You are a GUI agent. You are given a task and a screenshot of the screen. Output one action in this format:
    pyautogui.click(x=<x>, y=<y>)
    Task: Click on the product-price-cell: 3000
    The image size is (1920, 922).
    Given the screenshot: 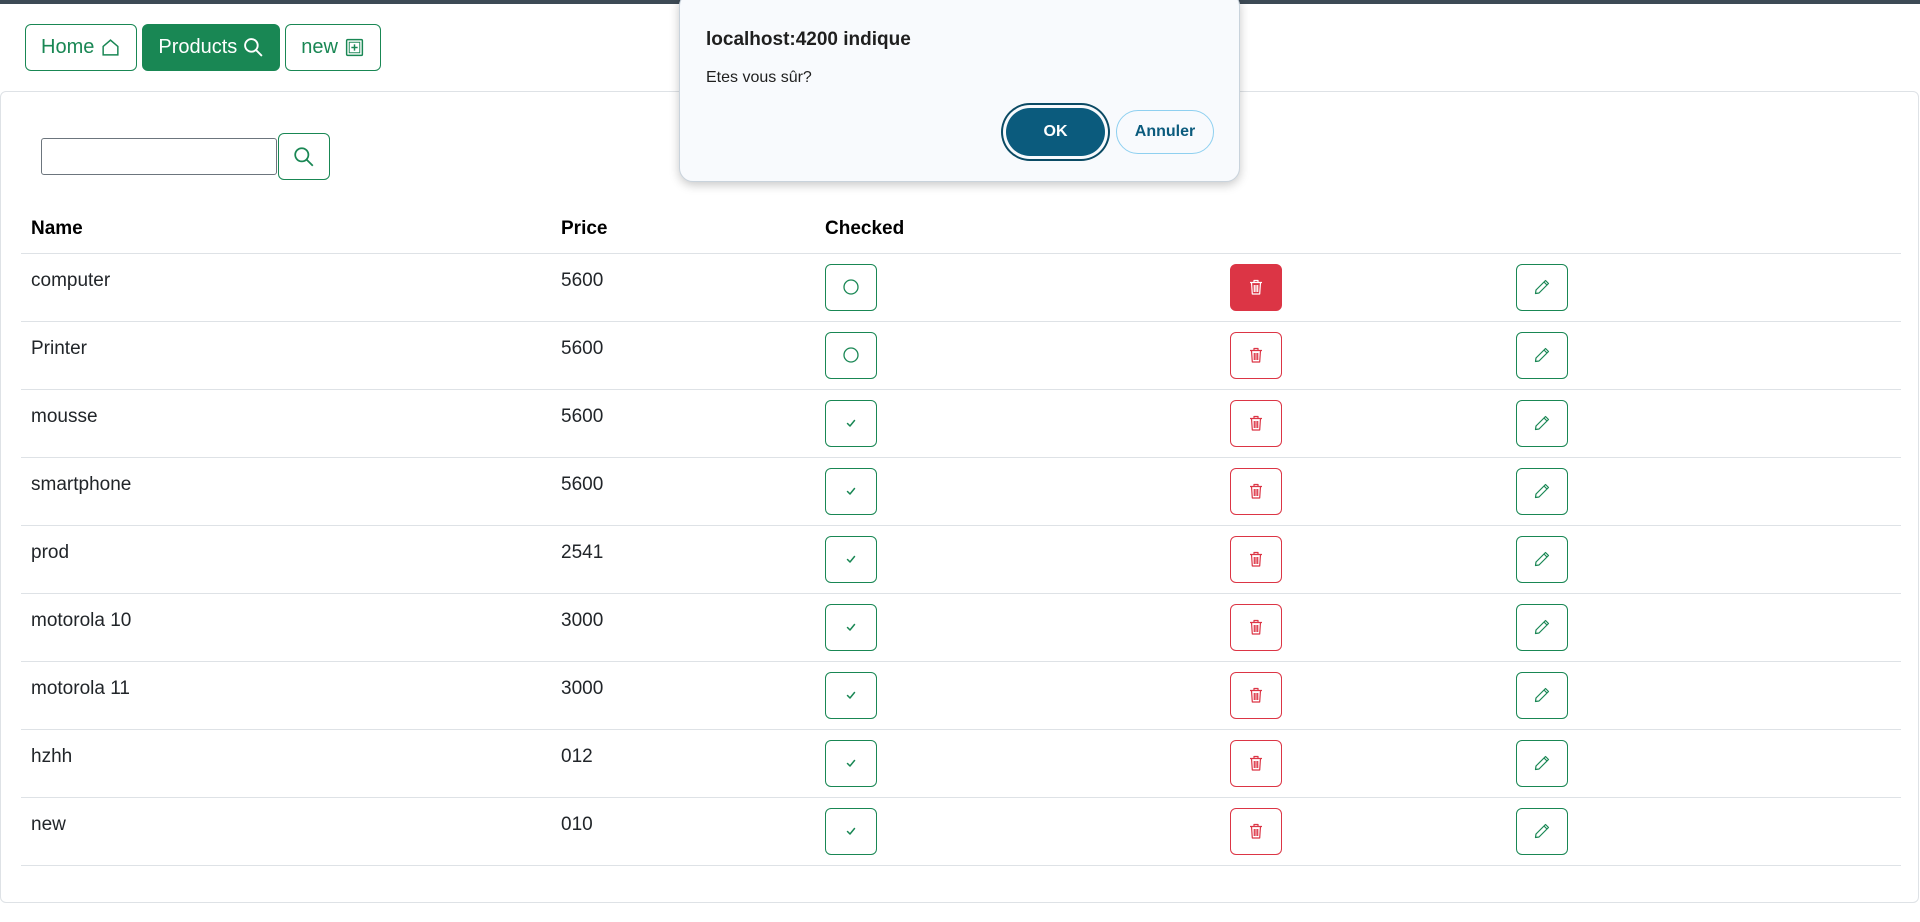 What is the action you would take?
    pyautogui.click(x=683, y=626)
    